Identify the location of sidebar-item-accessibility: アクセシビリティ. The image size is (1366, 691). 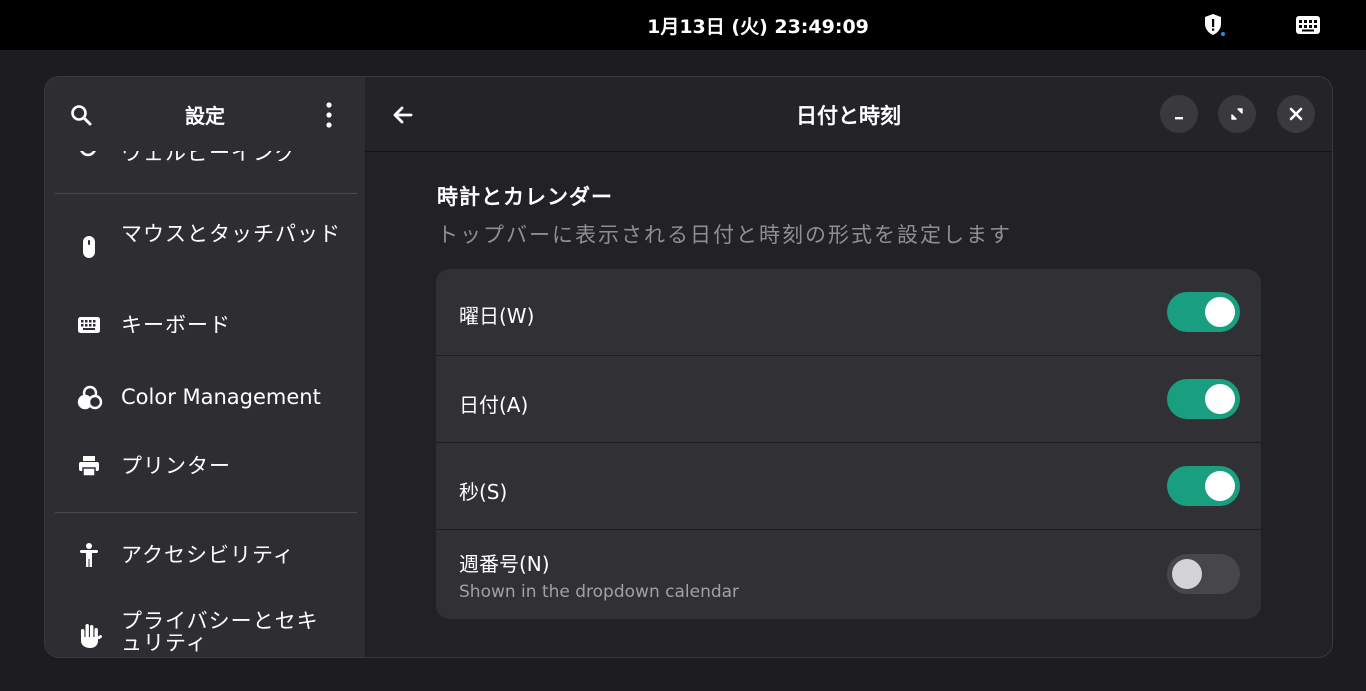
(205, 555).